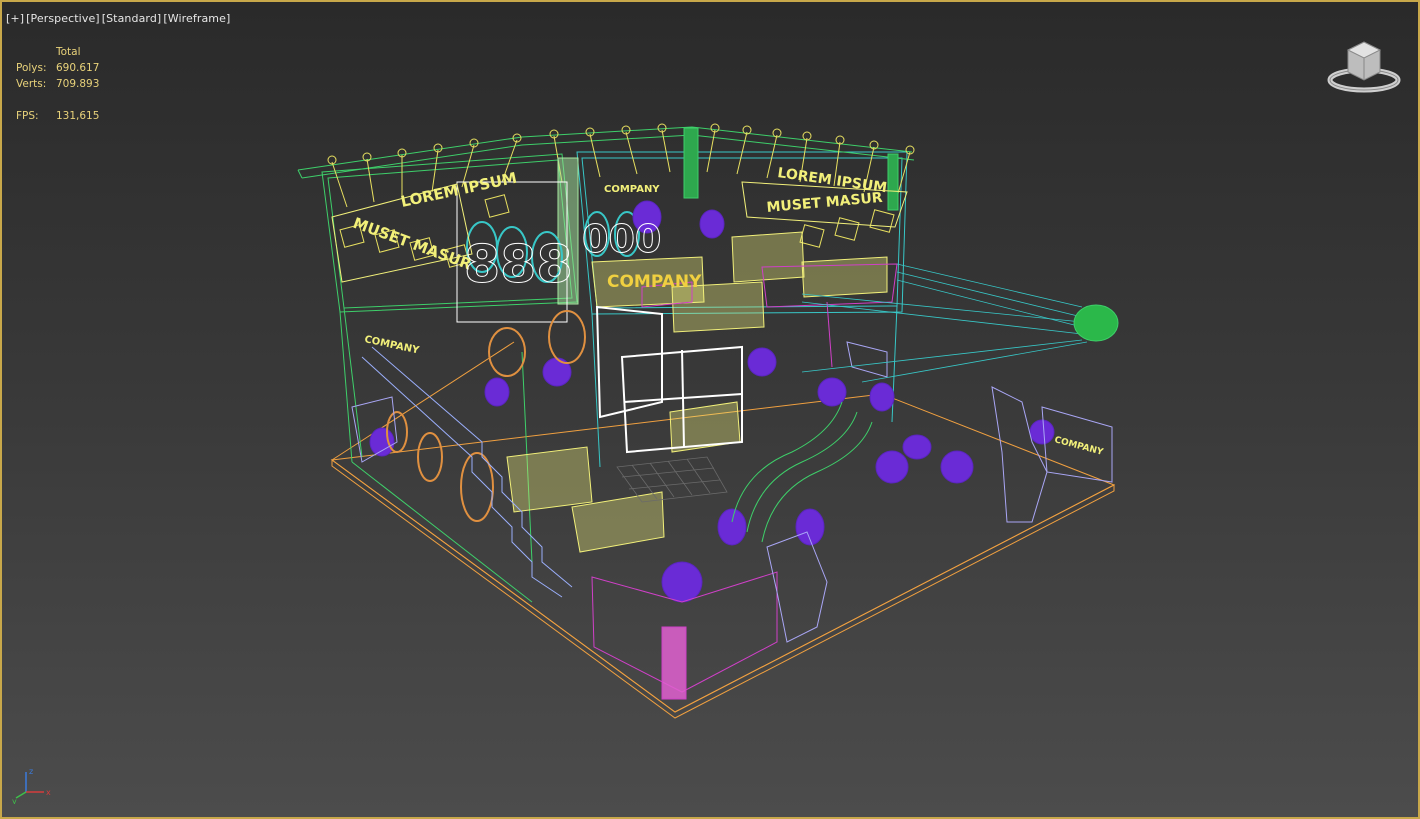 This screenshot has height=819, width=1420. What do you see at coordinates (672, 479) in the screenshot?
I see `floor-grid` at bounding box center [672, 479].